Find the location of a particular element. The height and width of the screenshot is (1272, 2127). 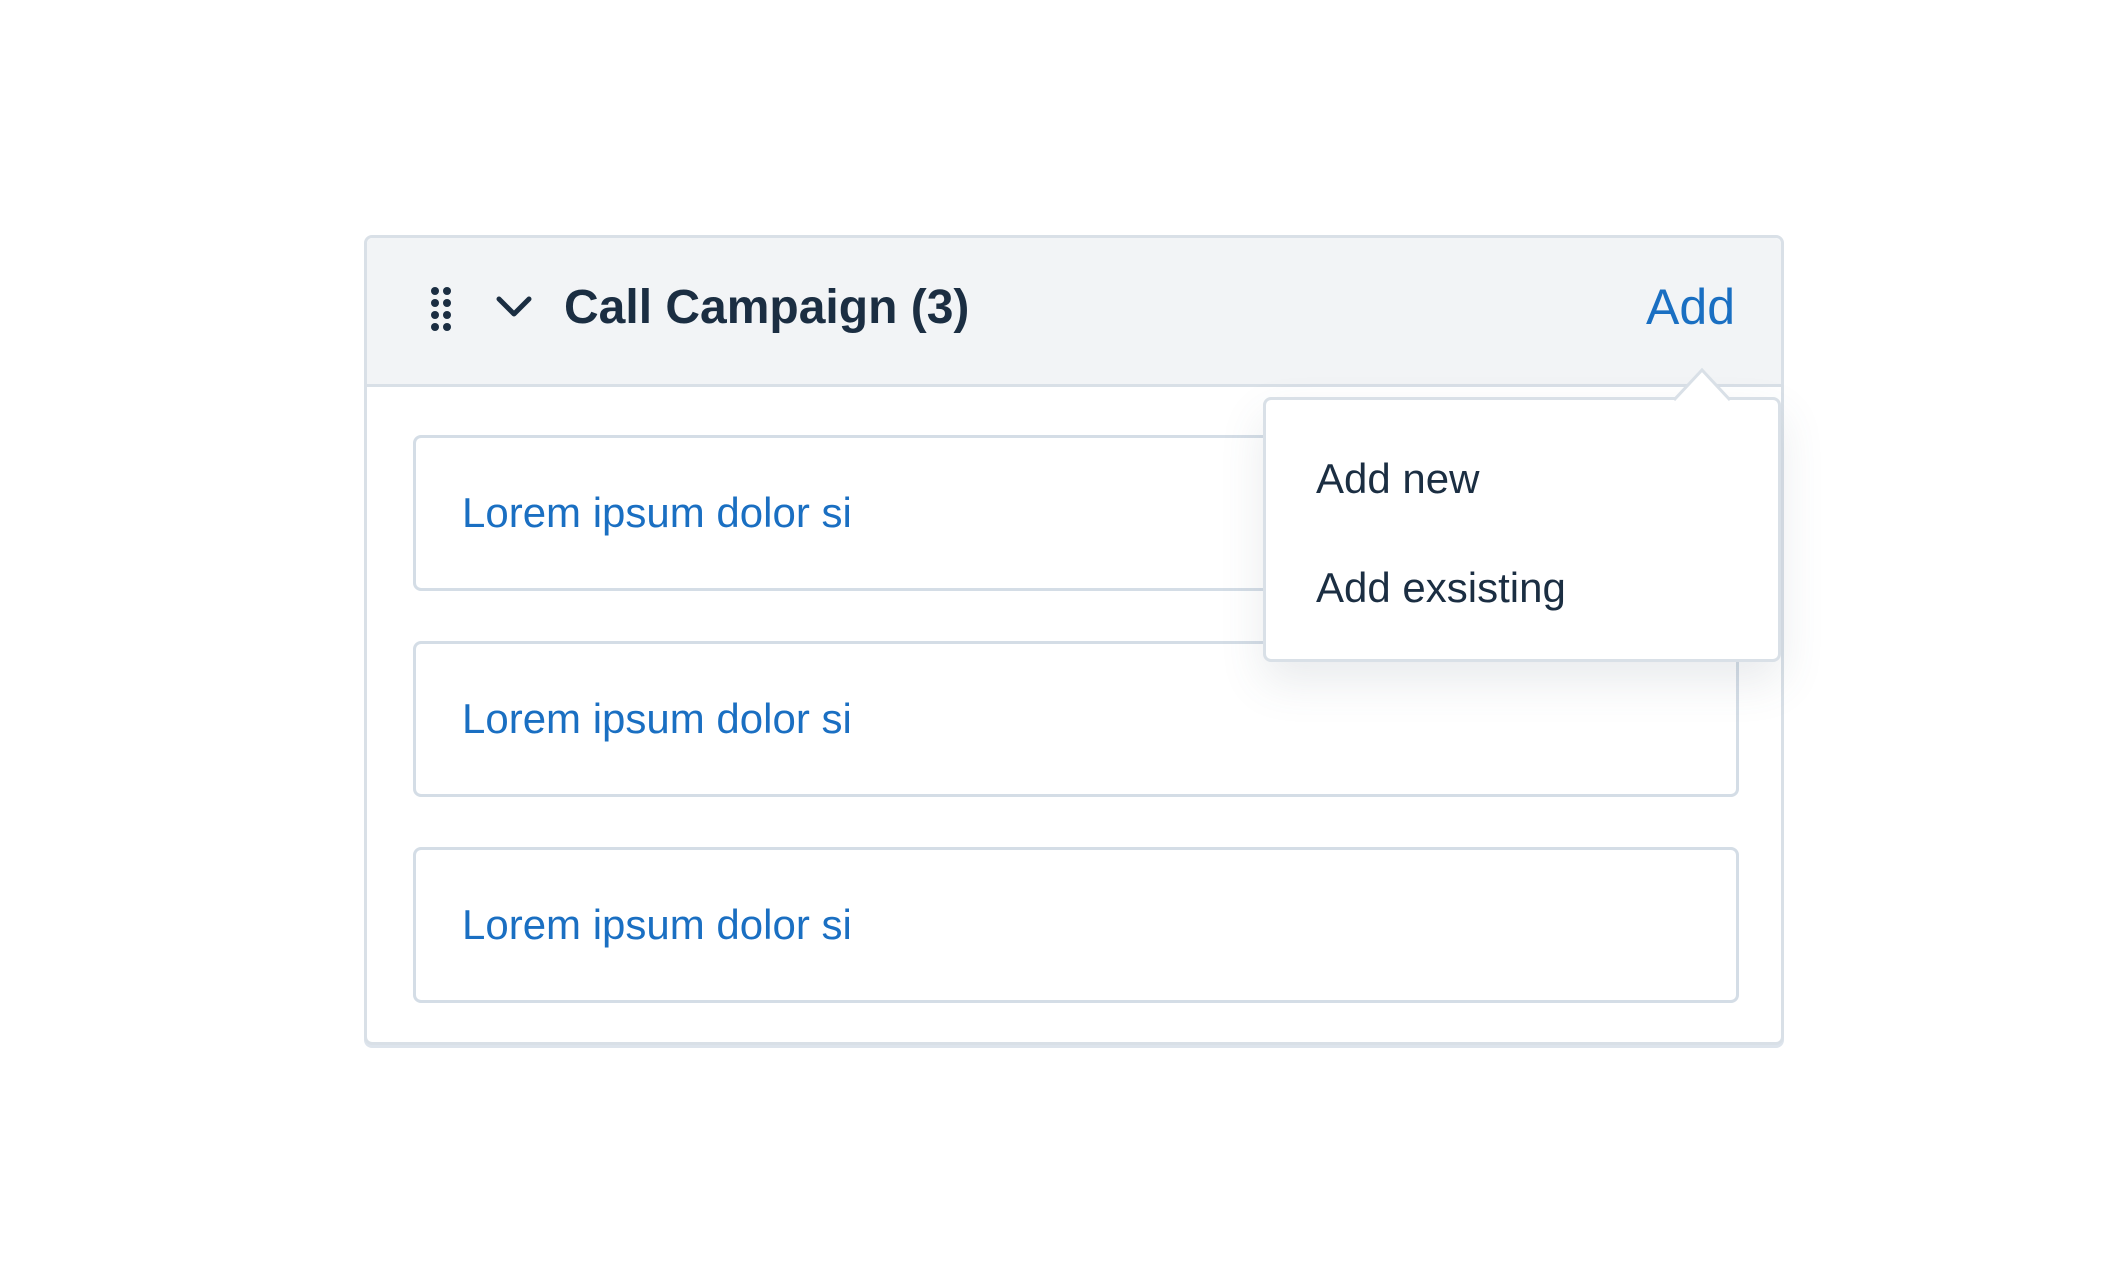

menu-item-add-new: Add new is located at coordinates (1397, 479).